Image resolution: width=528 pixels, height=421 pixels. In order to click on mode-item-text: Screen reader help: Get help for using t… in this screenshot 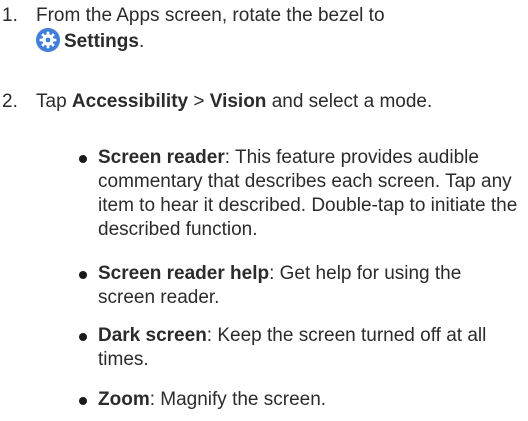, I will do `click(310, 286)`.